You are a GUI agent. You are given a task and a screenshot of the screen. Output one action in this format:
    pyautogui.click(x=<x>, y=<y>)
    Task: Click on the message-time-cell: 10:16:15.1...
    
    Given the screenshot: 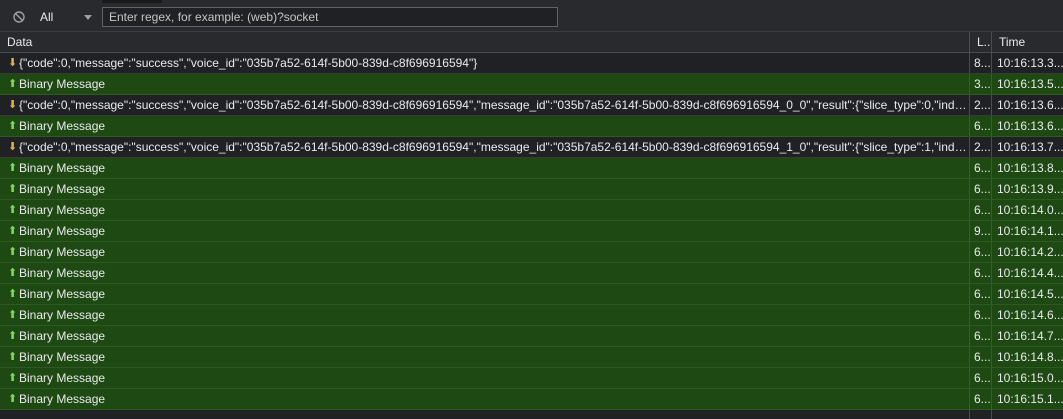 What is the action you would take?
    pyautogui.click(x=1027, y=399)
    